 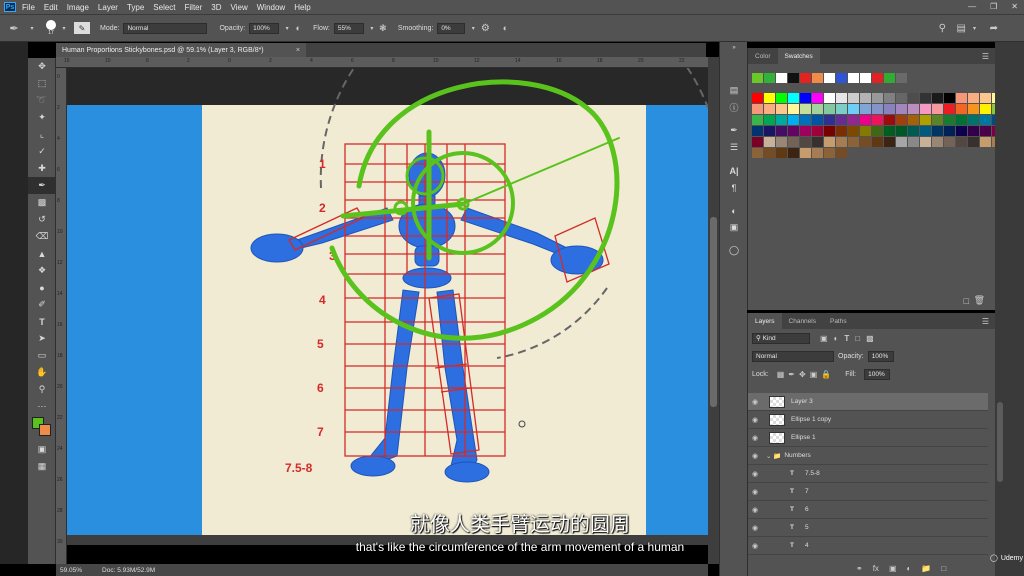 What do you see at coordinates (868, 438) in the screenshot?
I see `layer-row: ◉ Ellipse 1` at bounding box center [868, 438].